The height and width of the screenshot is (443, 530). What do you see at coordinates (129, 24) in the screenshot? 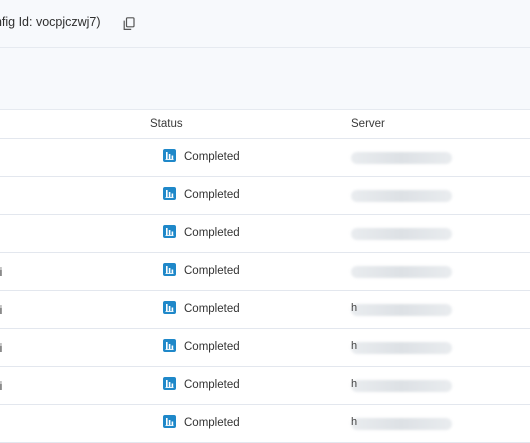
I see `copy-icon` at bounding box center [129, 24].